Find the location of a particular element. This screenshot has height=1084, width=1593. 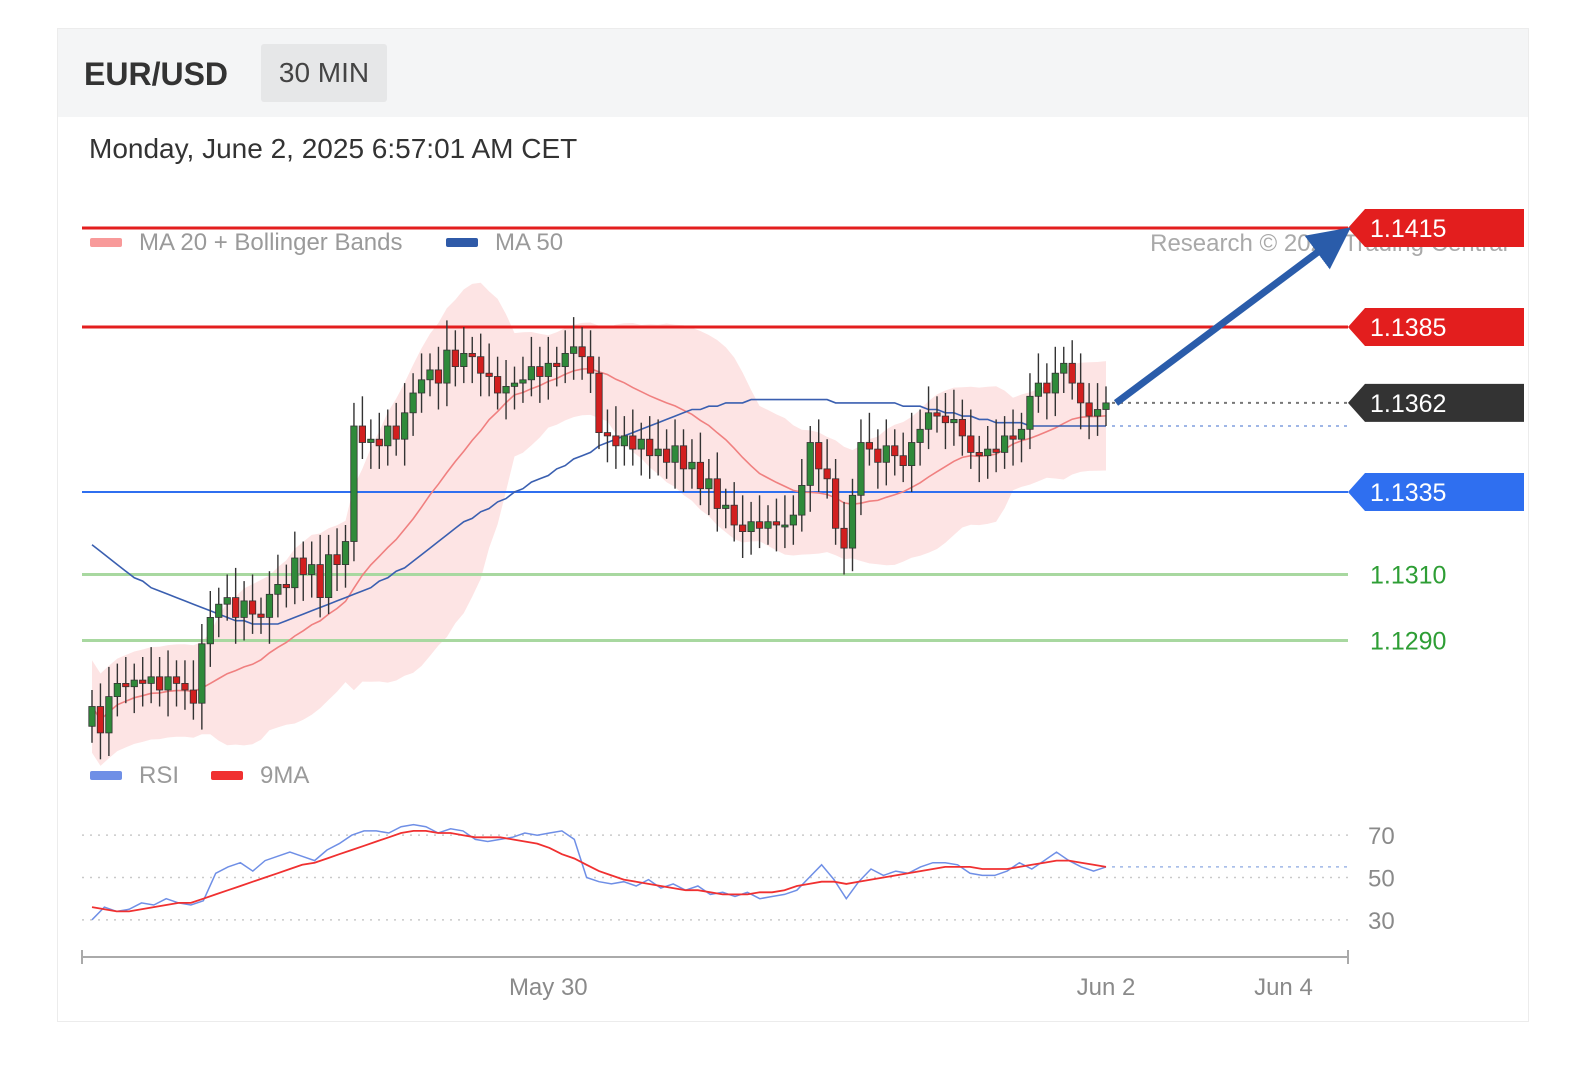

rsi-line is located at coordinates (599, 872).